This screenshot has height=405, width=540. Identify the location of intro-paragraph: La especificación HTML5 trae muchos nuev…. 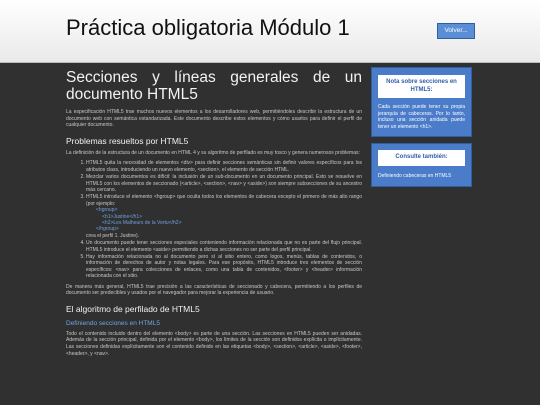
(214, 119).